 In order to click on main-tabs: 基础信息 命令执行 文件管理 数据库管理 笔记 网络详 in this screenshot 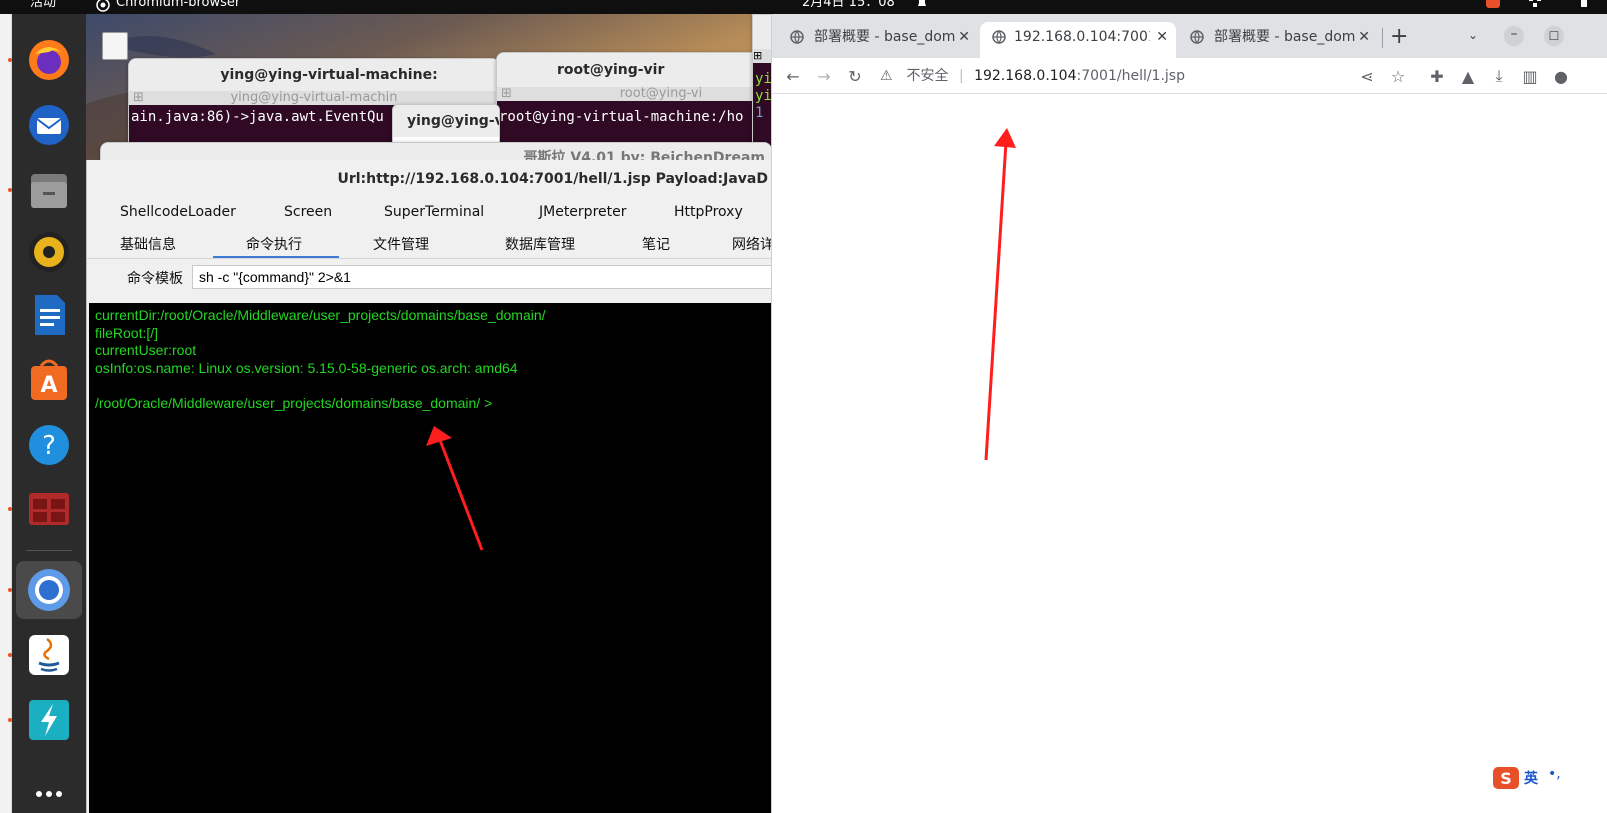, I will do `click(430, 243)`.